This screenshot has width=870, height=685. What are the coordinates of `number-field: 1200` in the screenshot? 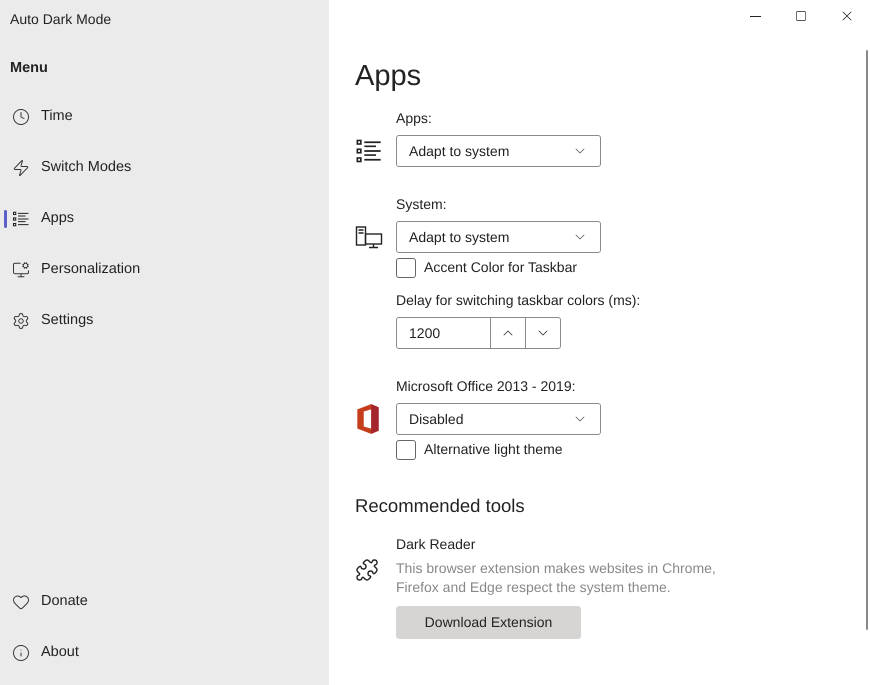 It's located at (443, 333).